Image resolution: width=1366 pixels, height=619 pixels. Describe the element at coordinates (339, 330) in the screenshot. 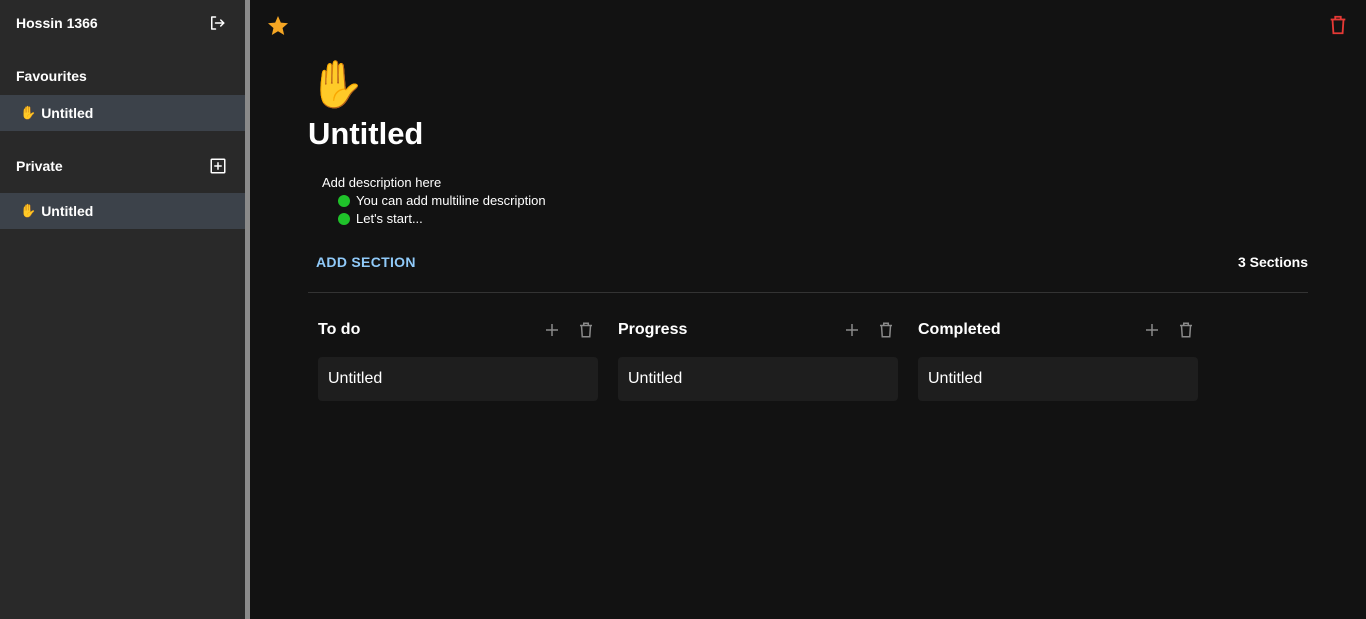

I see `section-title: To do` at that location.